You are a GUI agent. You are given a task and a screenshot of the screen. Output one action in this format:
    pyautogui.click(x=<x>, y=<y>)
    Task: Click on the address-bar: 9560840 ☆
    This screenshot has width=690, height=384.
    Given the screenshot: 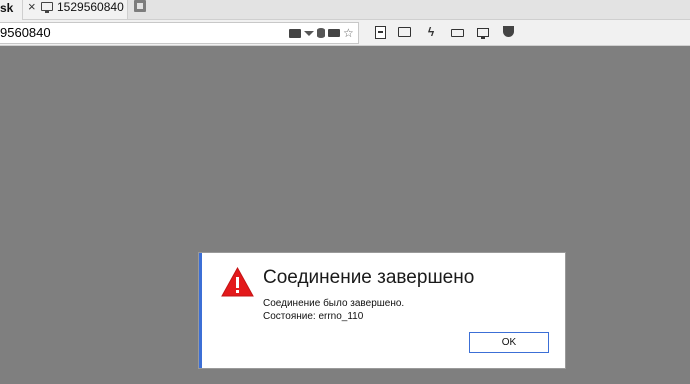 What is the action you would take?
    pyautogui.click(x=179, y=33)
    